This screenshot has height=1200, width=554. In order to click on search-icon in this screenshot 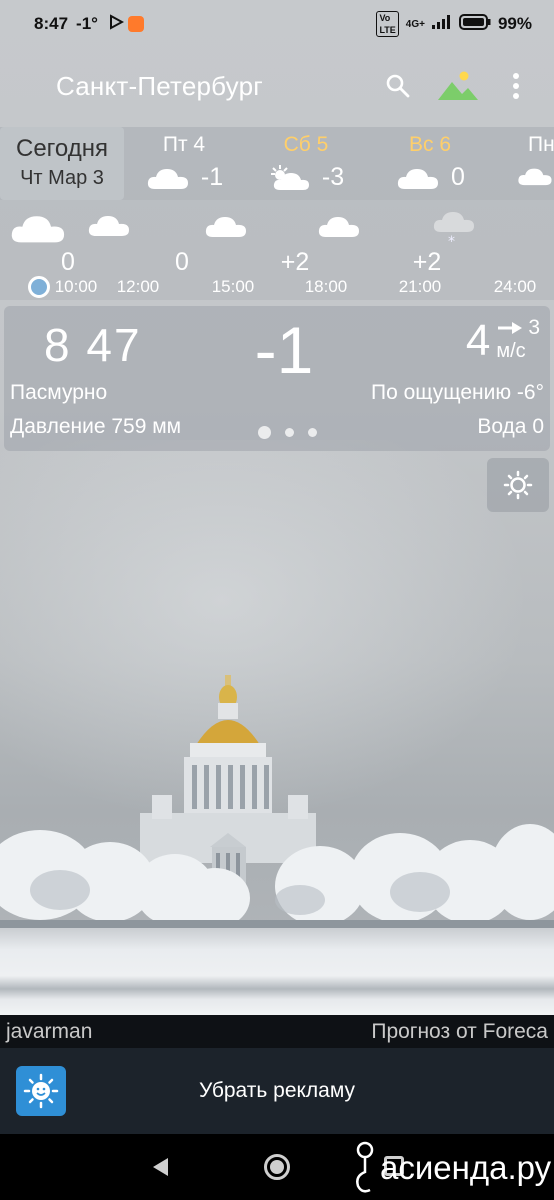, I will do `click(398, 86)`.